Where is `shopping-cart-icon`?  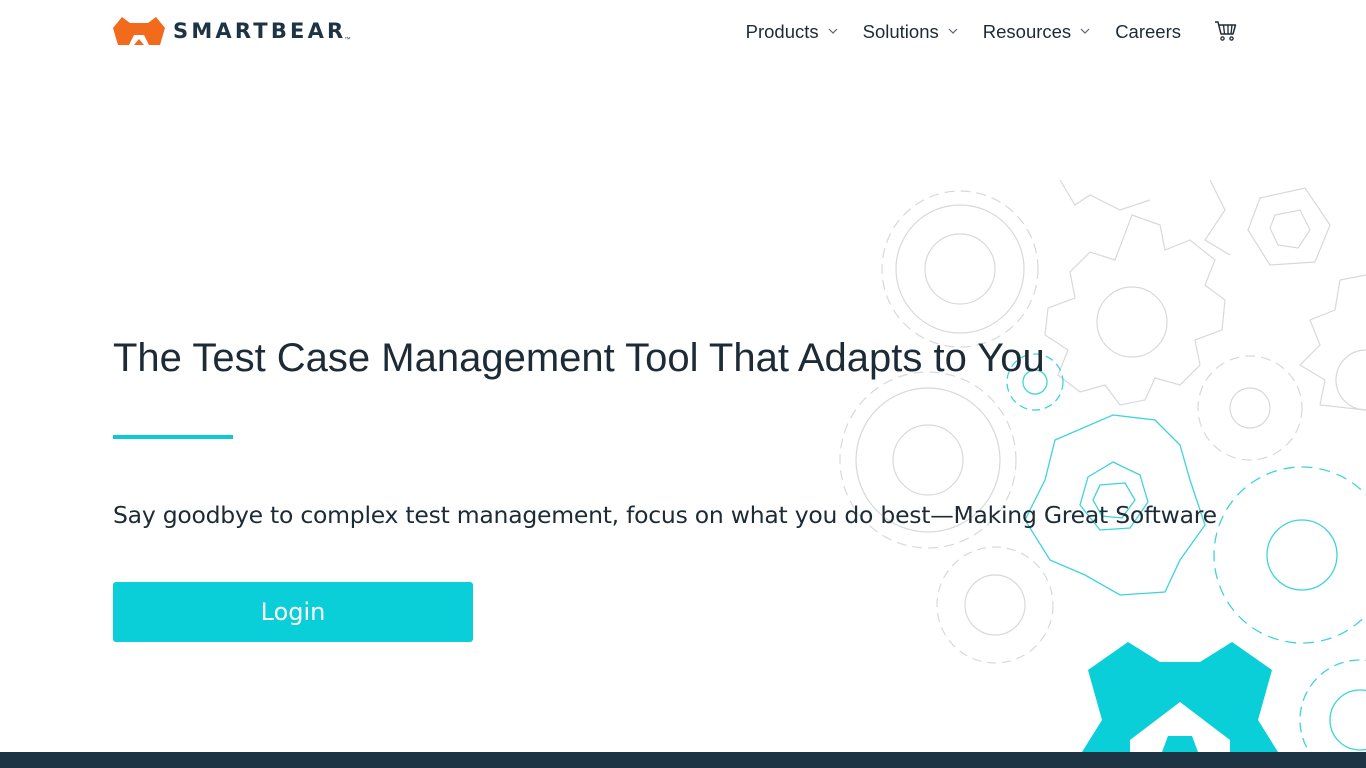
shopping-cart-icon is located at coordinates (1226, 31).